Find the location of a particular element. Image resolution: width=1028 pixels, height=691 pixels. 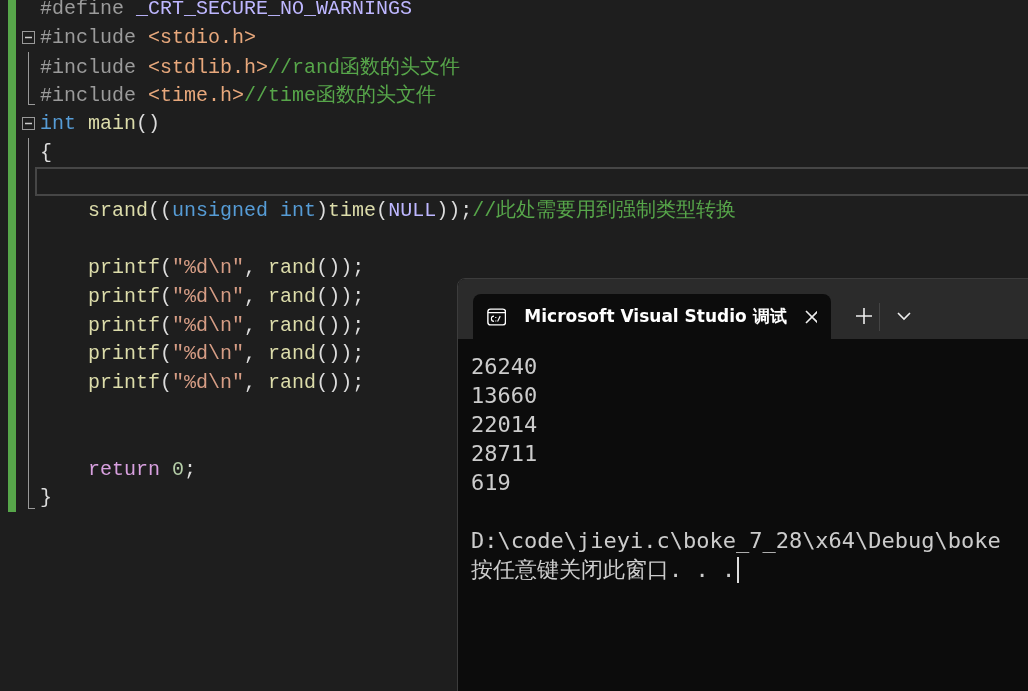

console-icon is located at coordinates (497, 316).